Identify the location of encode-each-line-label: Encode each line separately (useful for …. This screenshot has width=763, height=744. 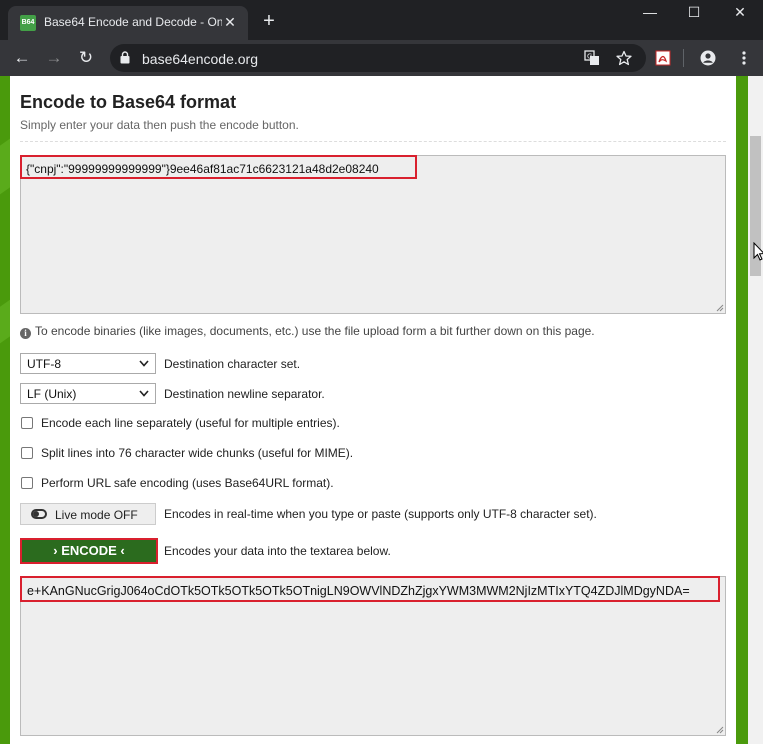
(190, 423).